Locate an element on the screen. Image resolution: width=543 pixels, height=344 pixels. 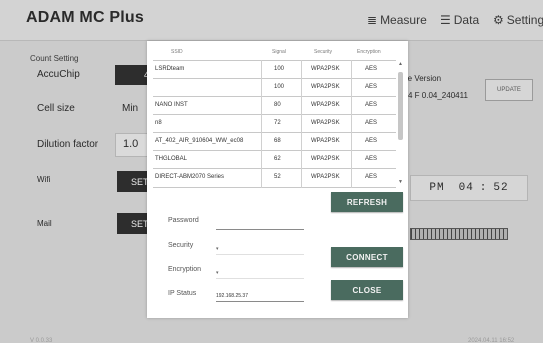
column-header-security: Security is located at coordinates (323, 52).